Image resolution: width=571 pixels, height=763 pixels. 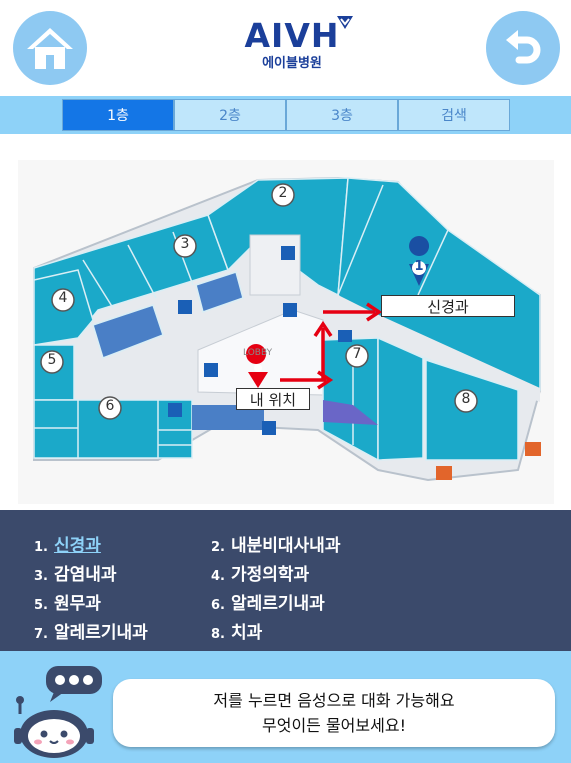 I want to click on door-icon, so click(x=345, y=336).